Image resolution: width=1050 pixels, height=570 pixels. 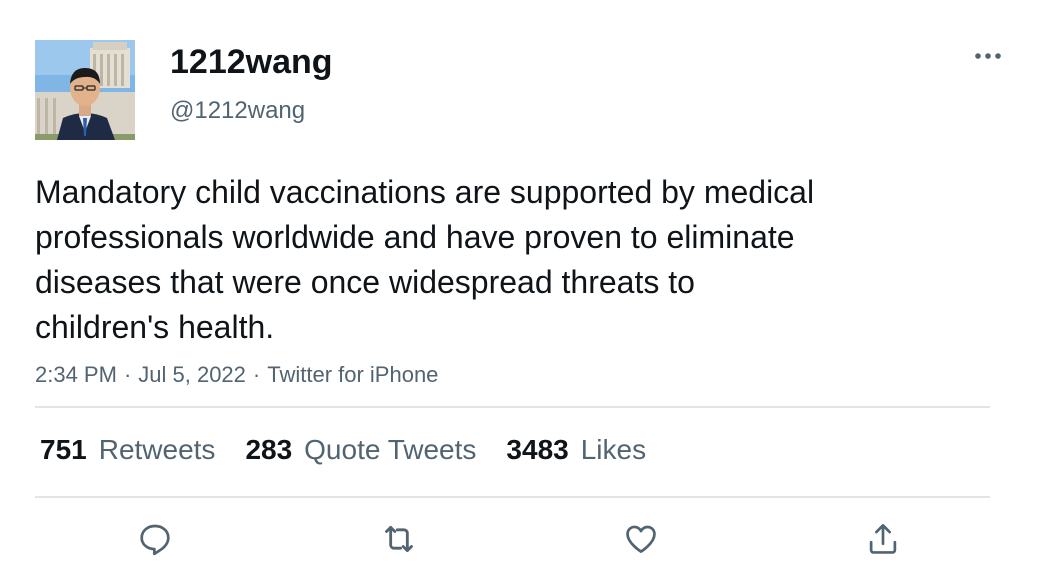 I want to click on reply-icon, so click(x=155, y=540).